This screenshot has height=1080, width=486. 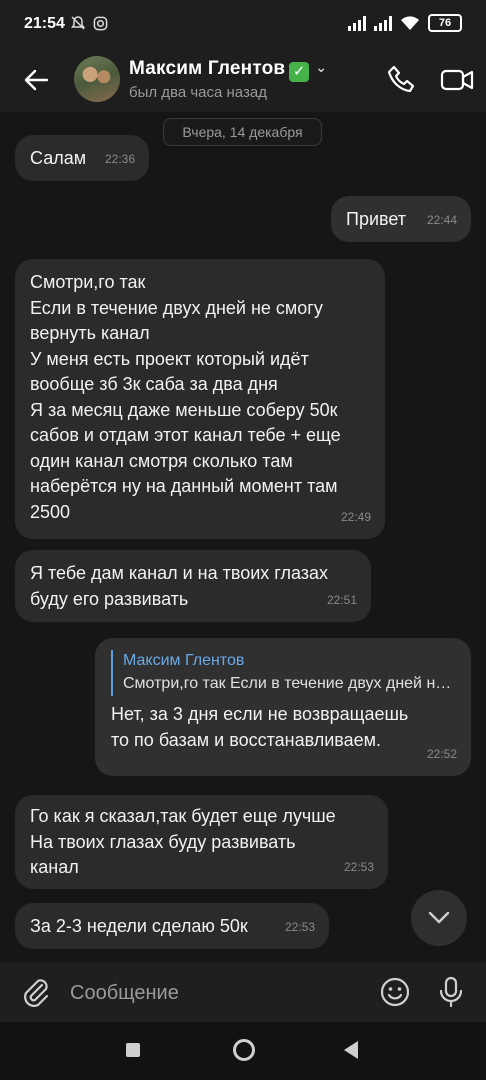 I want to click on status-notification-icons, so click(x=89, y=24).